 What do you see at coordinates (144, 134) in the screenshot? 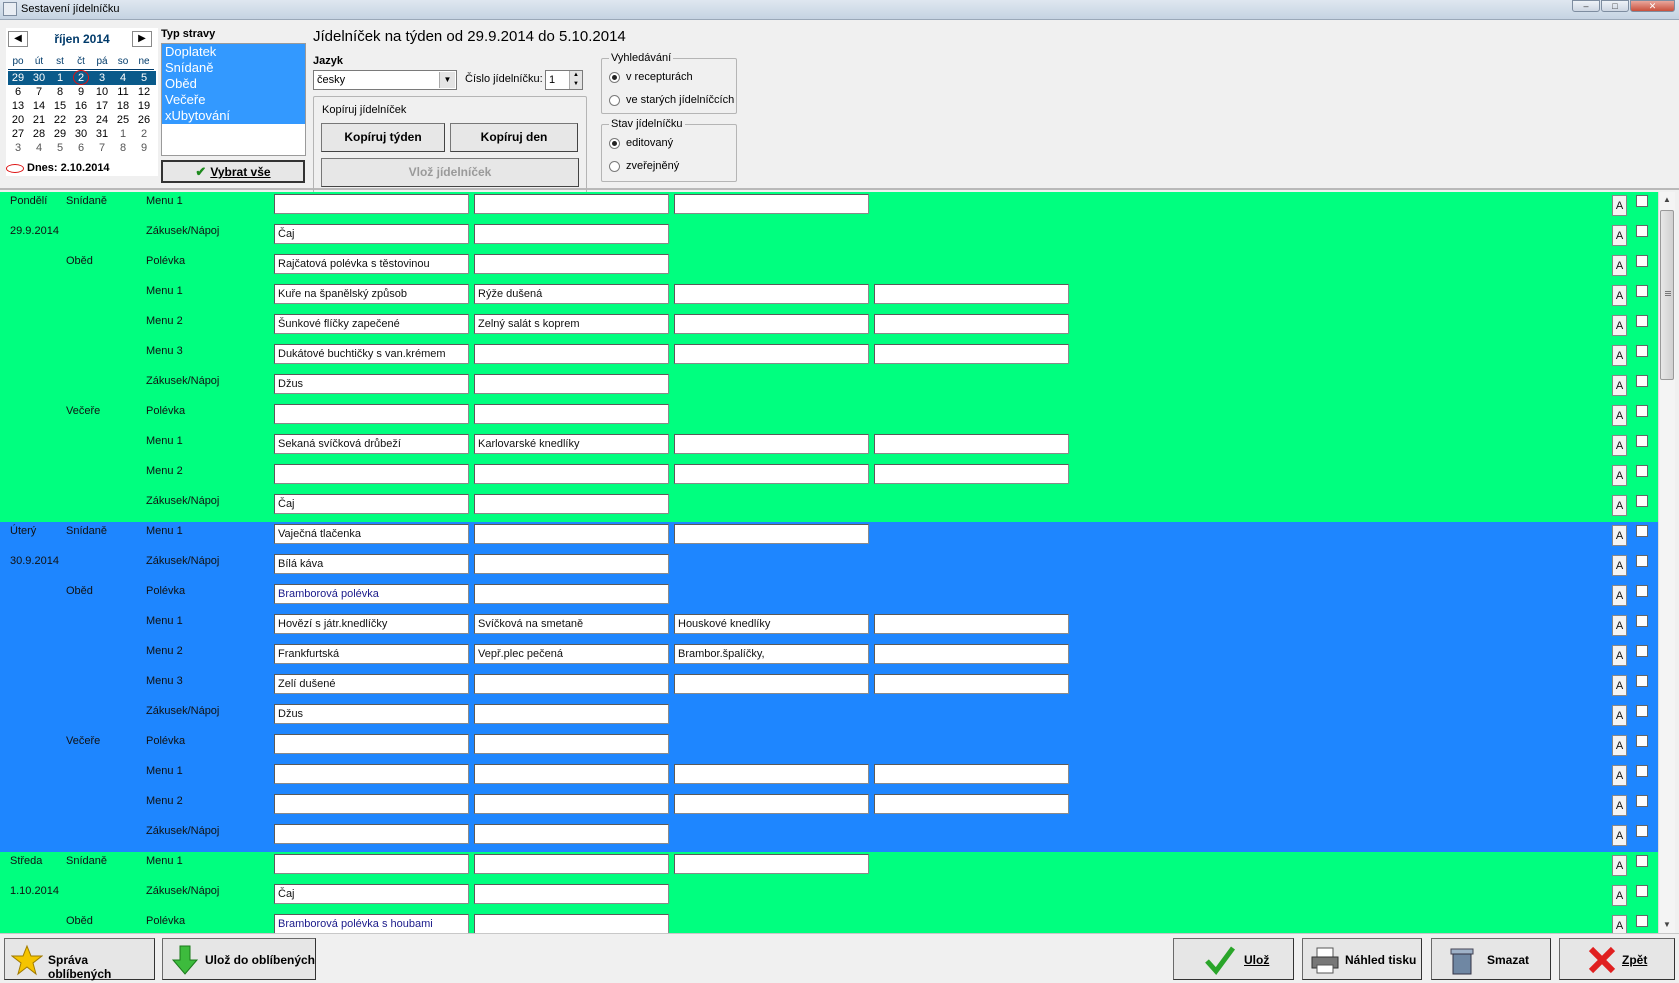
I see `calendar-day: 2` at bounding box center [144, 134].